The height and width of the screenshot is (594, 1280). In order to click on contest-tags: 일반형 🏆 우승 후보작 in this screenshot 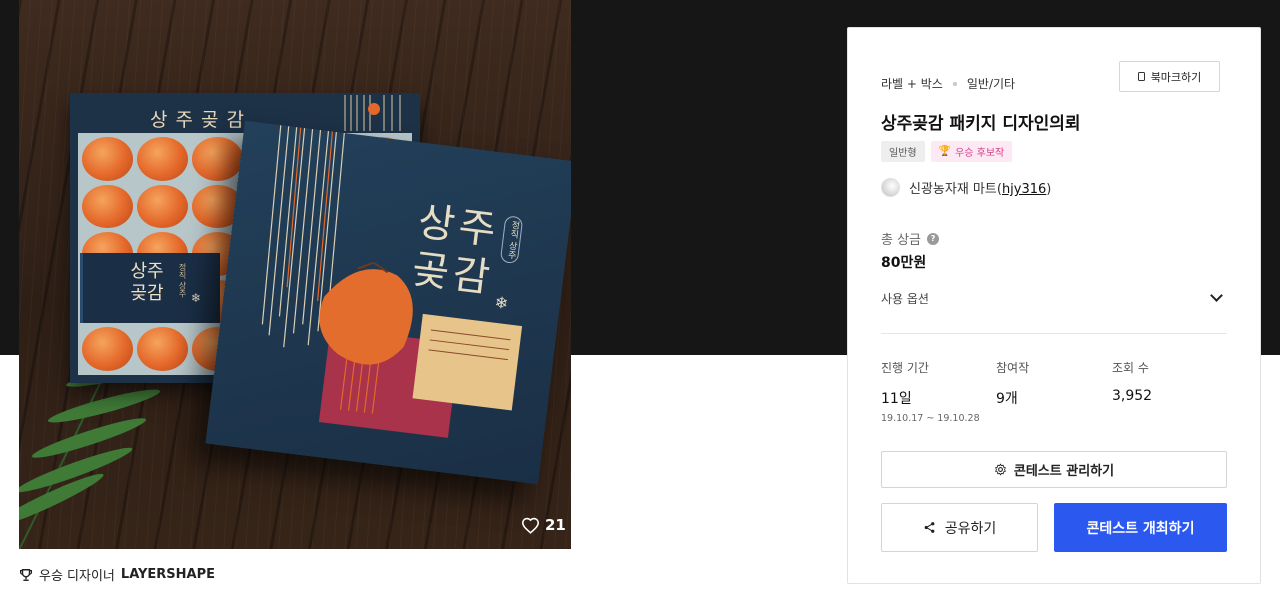, I will do `click(947, 151)`.